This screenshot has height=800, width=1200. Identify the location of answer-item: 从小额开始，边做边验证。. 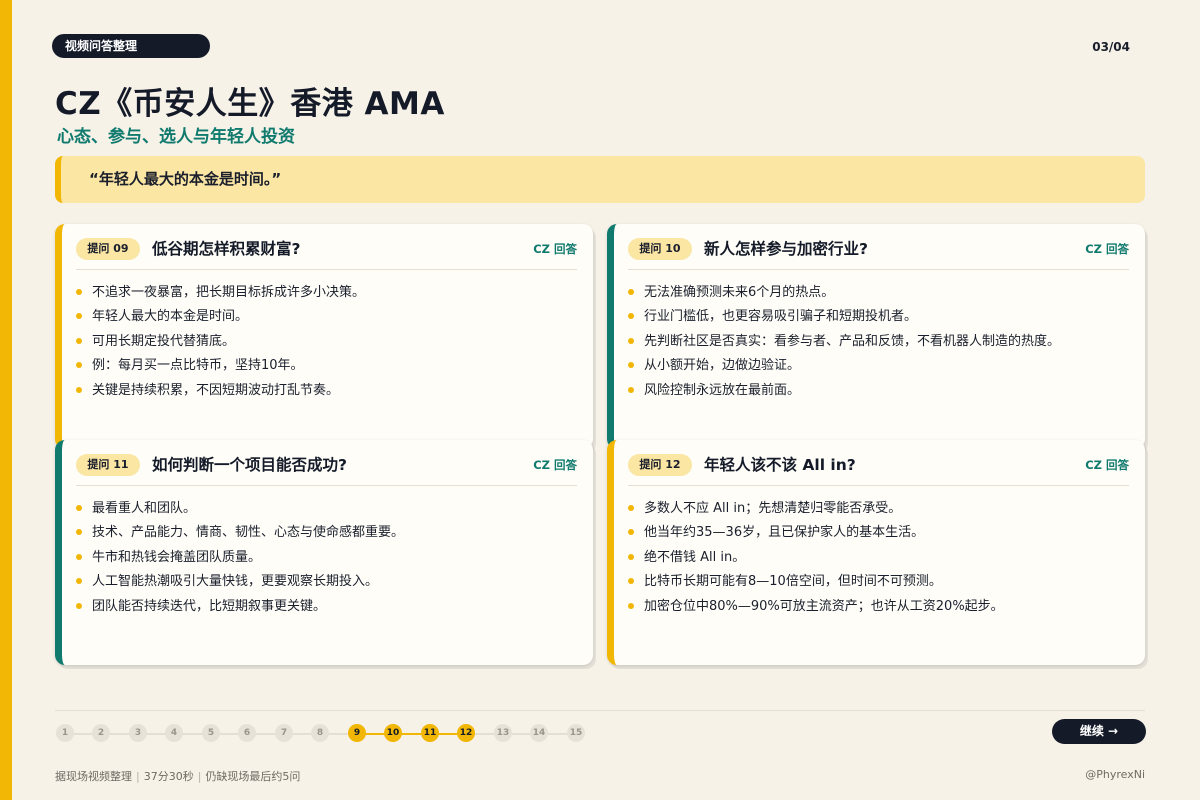
(880, 366).